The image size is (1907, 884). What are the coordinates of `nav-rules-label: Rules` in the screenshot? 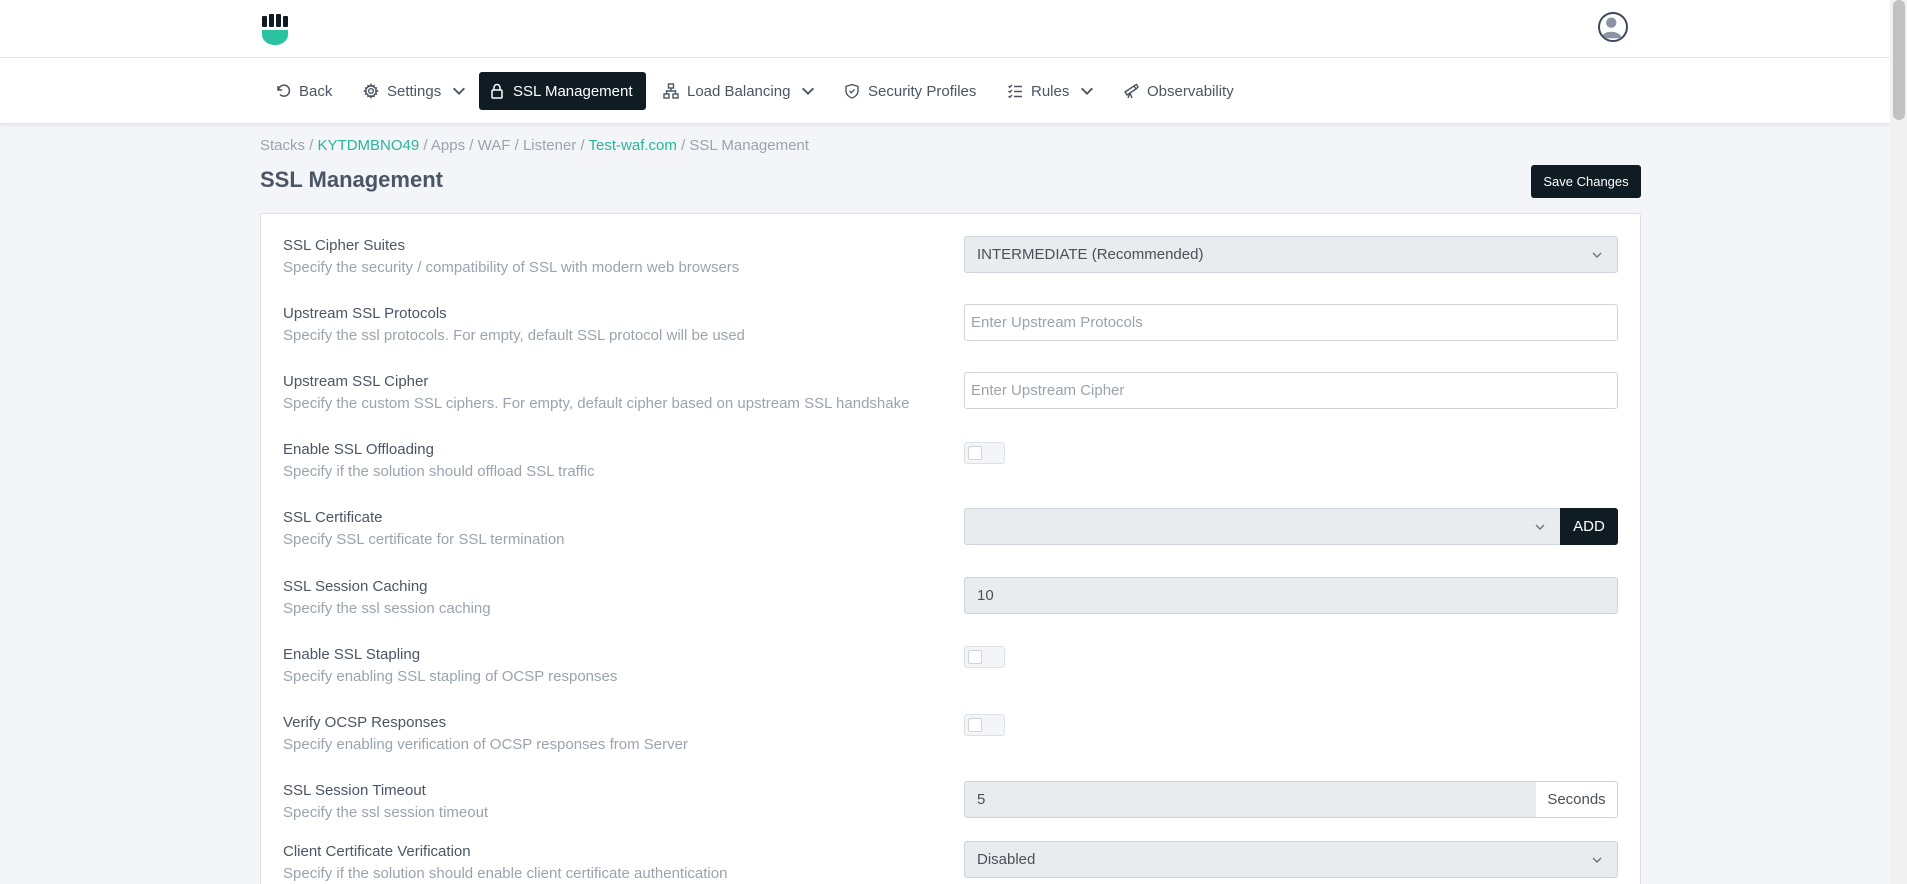 It's located at (1050, 91).